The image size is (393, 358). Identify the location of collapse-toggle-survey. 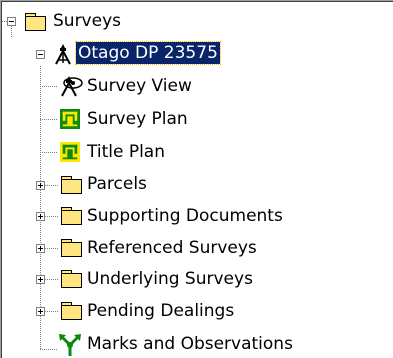
(40, 54).